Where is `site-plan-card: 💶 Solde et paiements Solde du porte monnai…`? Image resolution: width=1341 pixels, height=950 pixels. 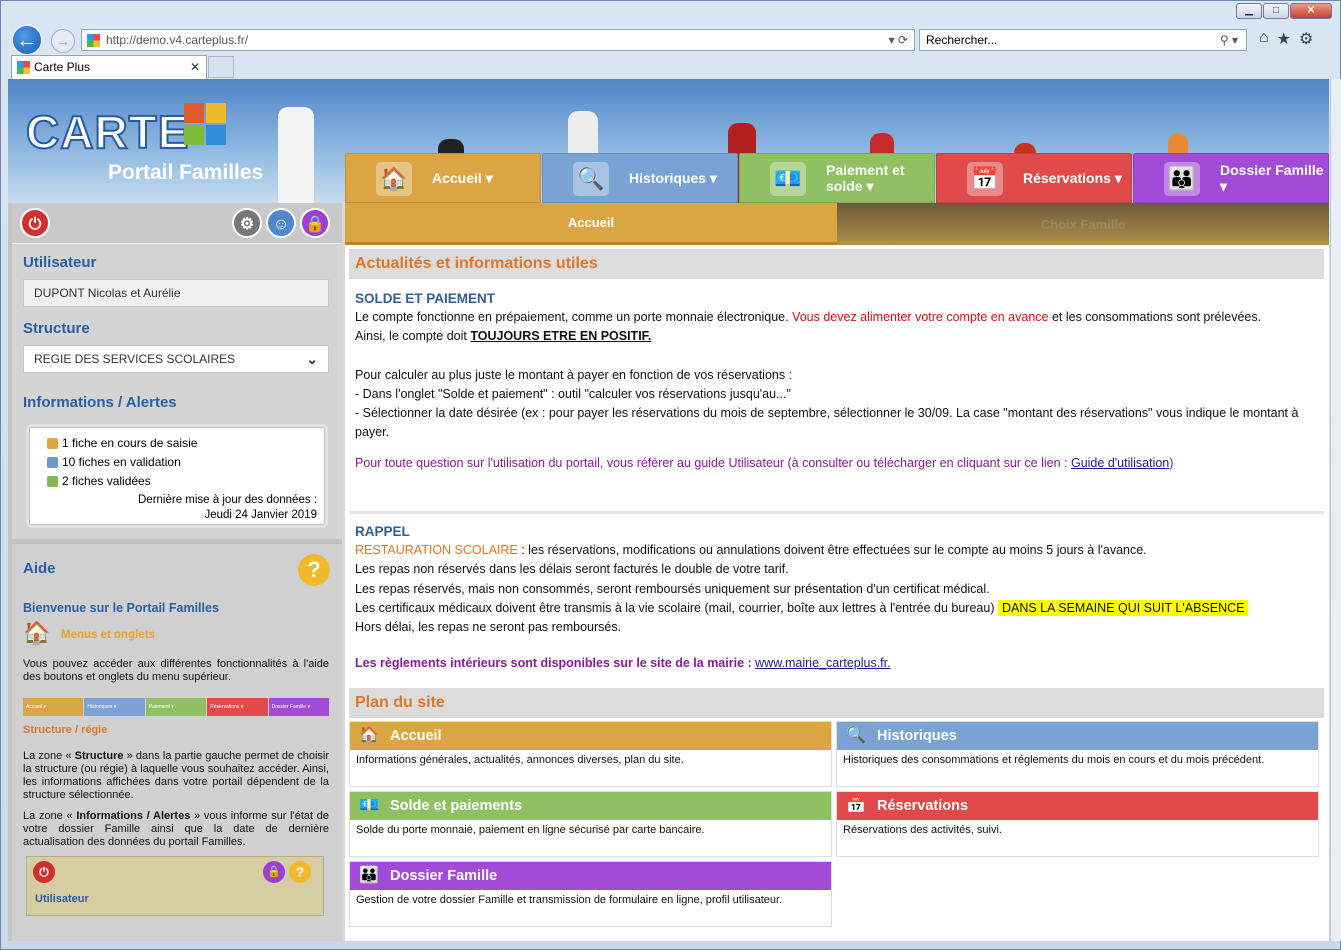
site-plan-card: 💶 Solde et paiements Solde du porte monnai… is located at coordinates (590, 824).